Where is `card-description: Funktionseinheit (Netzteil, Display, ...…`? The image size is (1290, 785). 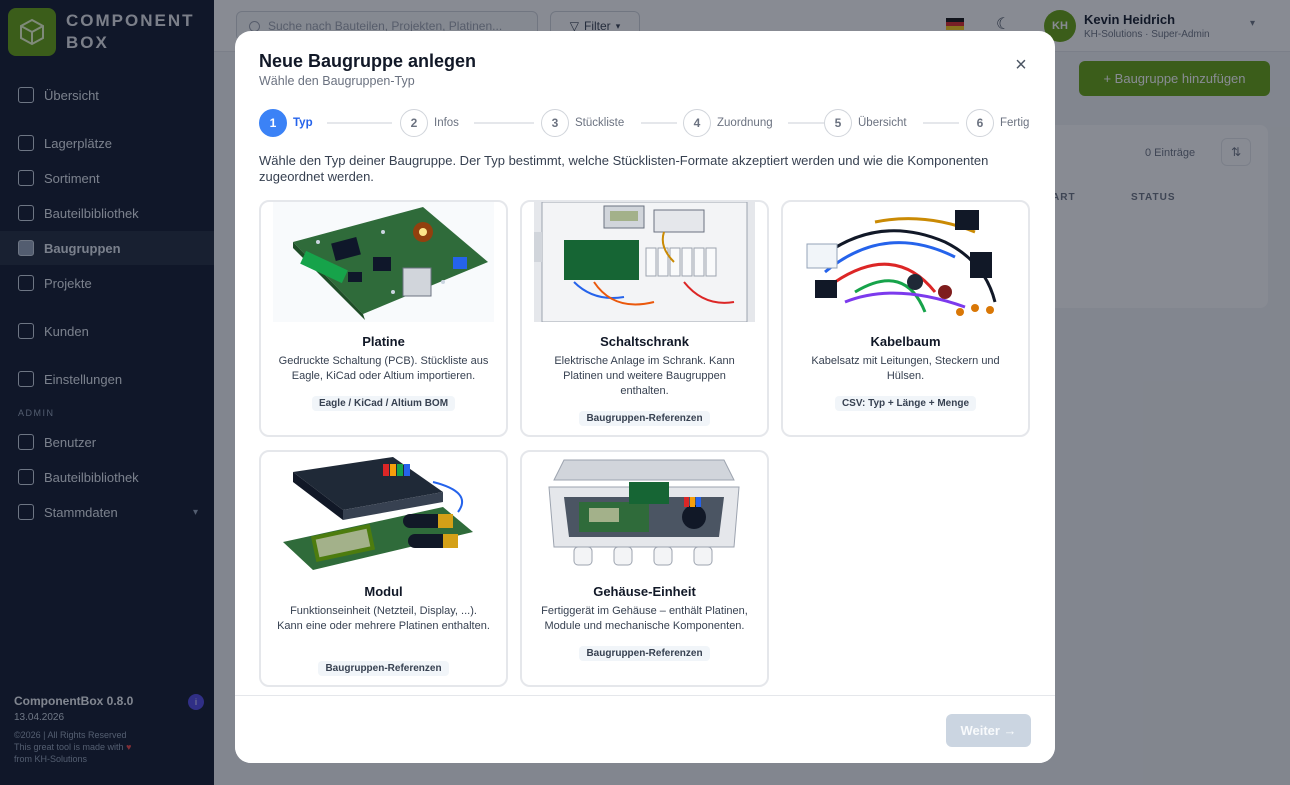
card-description: Funktionseinheit (Netzteil, Display, ...… is located at coordinates (383, 618).